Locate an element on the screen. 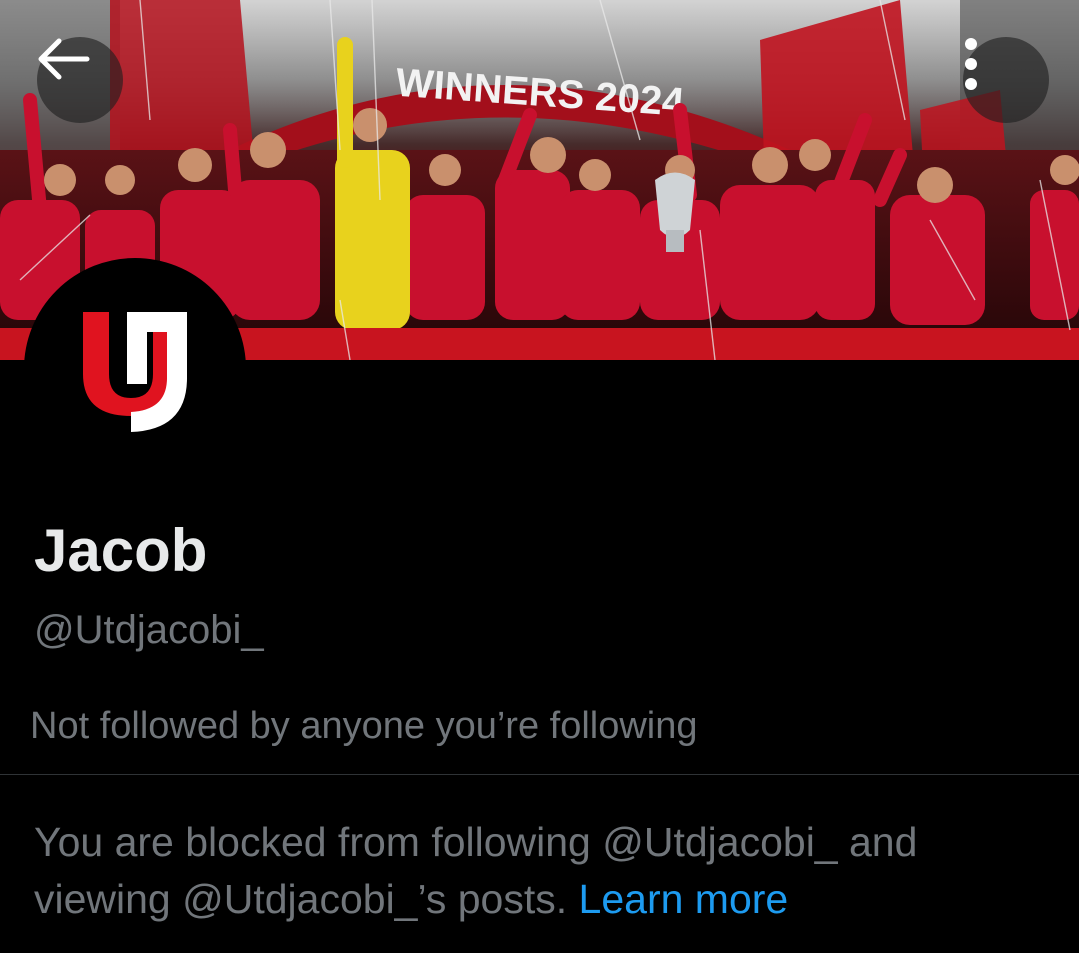 The image size is (1079, 953). profile-handle: @Utdjacobi_ is located at coordinates (149, 630).